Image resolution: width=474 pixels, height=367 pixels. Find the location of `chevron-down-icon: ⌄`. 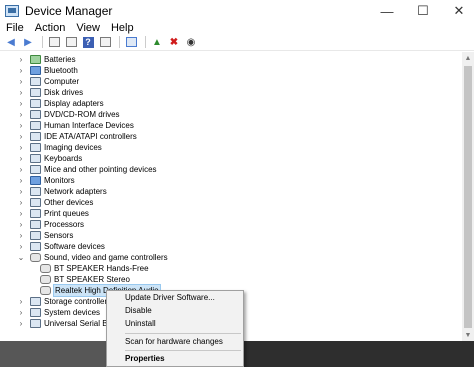

chevron-down-icon: ⌄ is located at coordinates (21, 257).